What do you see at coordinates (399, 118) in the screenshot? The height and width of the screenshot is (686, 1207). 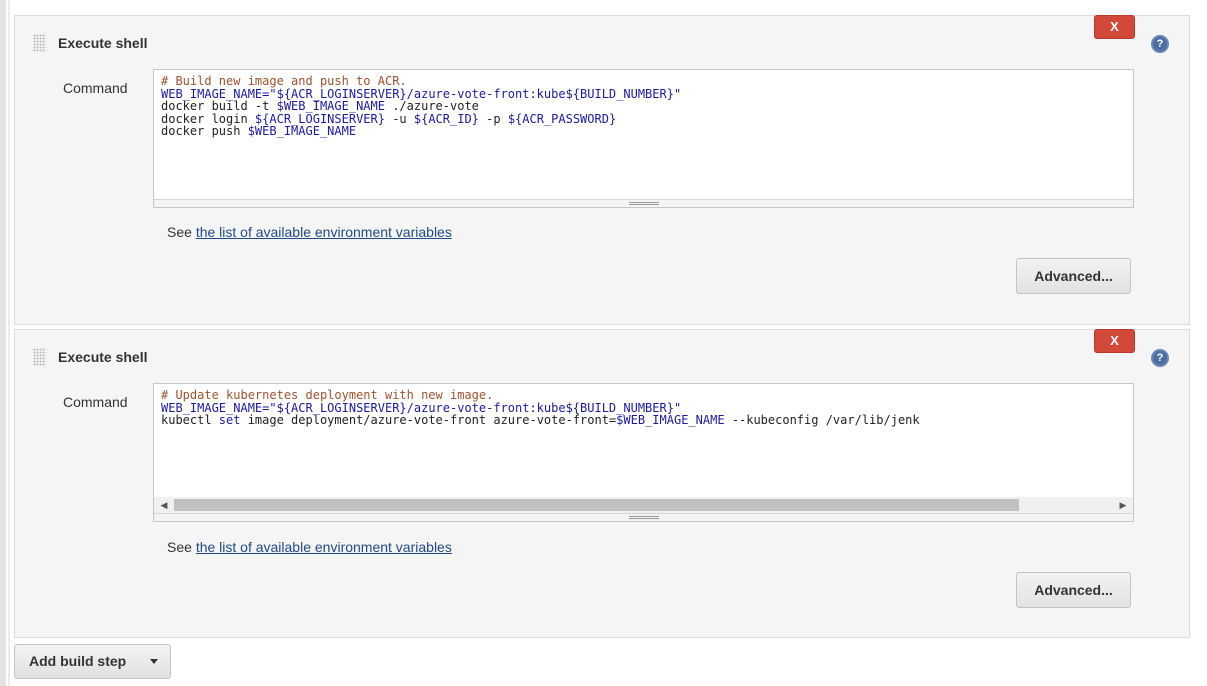 I see `code-token: -u` at bounding box center [399, 118].